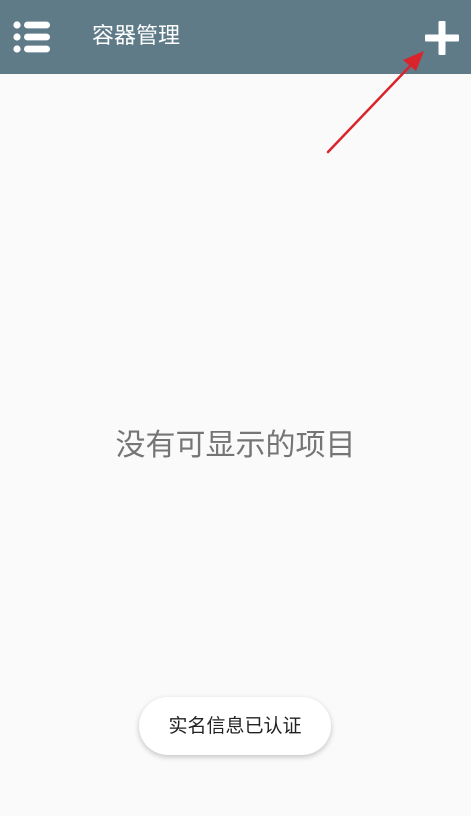  I want to click on add-container-button, so click(442, 38).